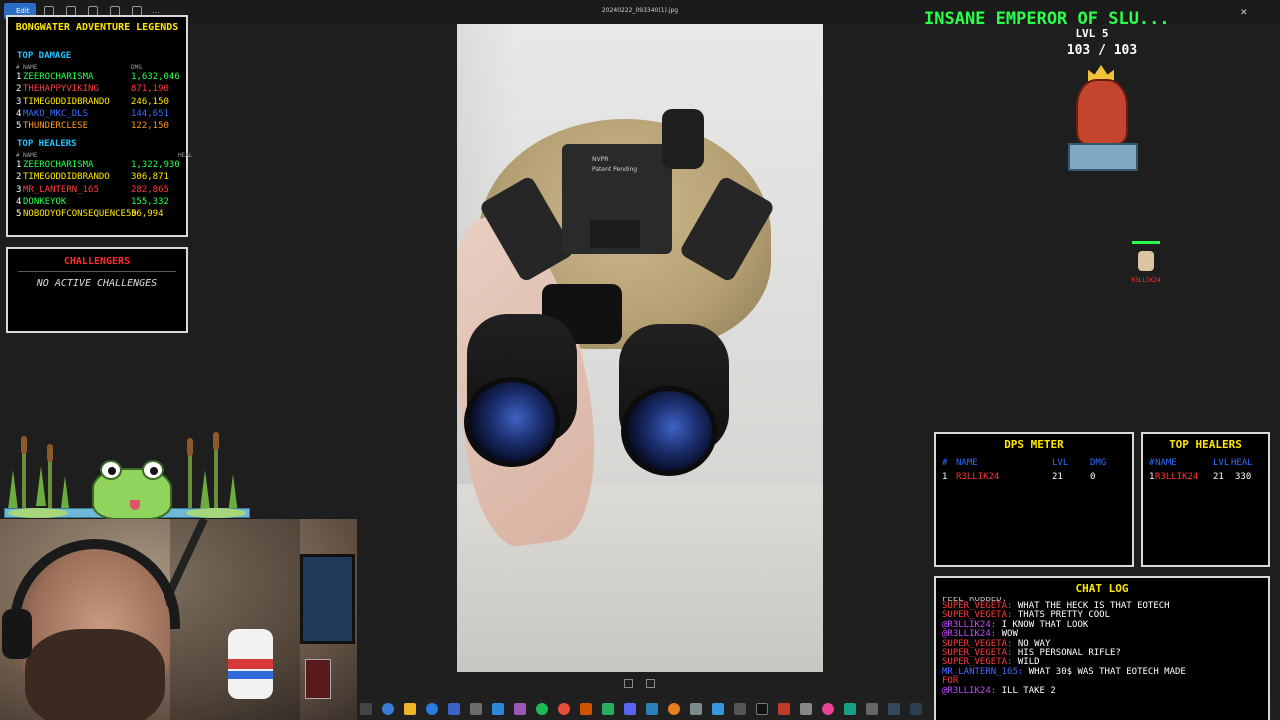  I want to click on damage-name: THEHAPPYVIKING, so click(61, 89).